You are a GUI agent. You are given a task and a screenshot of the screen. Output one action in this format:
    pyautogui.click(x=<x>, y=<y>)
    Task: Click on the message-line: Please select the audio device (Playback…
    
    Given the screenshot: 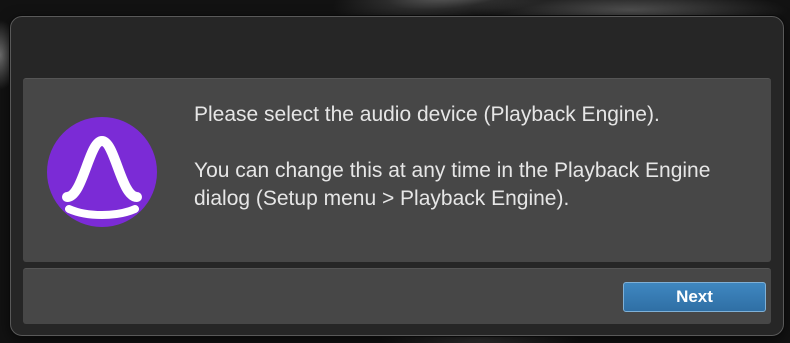 What is the action you would take?
    pyautogui.click(x=427, y=114)
    